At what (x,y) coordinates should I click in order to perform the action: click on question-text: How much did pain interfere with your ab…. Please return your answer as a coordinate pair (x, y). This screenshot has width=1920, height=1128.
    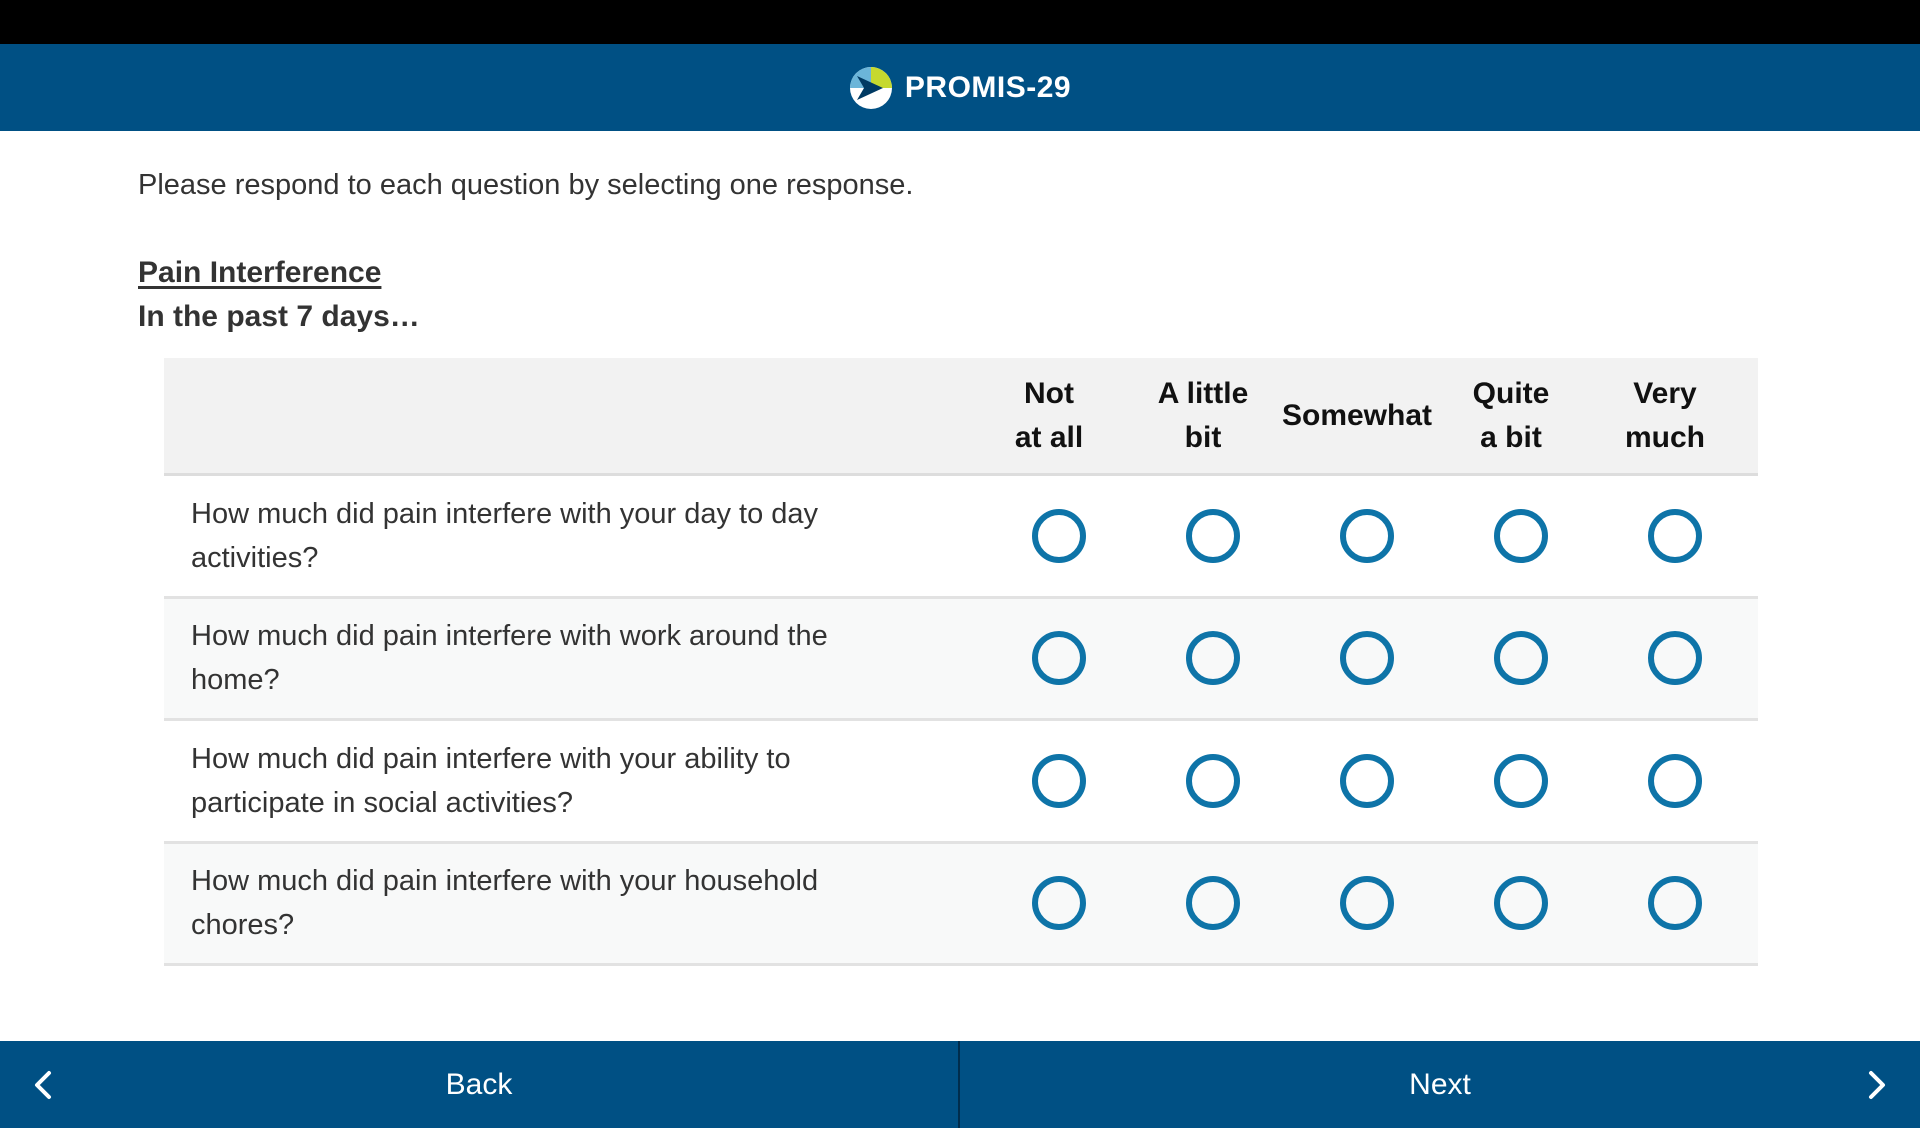
    Looking at the image, I should click on (491, 780).